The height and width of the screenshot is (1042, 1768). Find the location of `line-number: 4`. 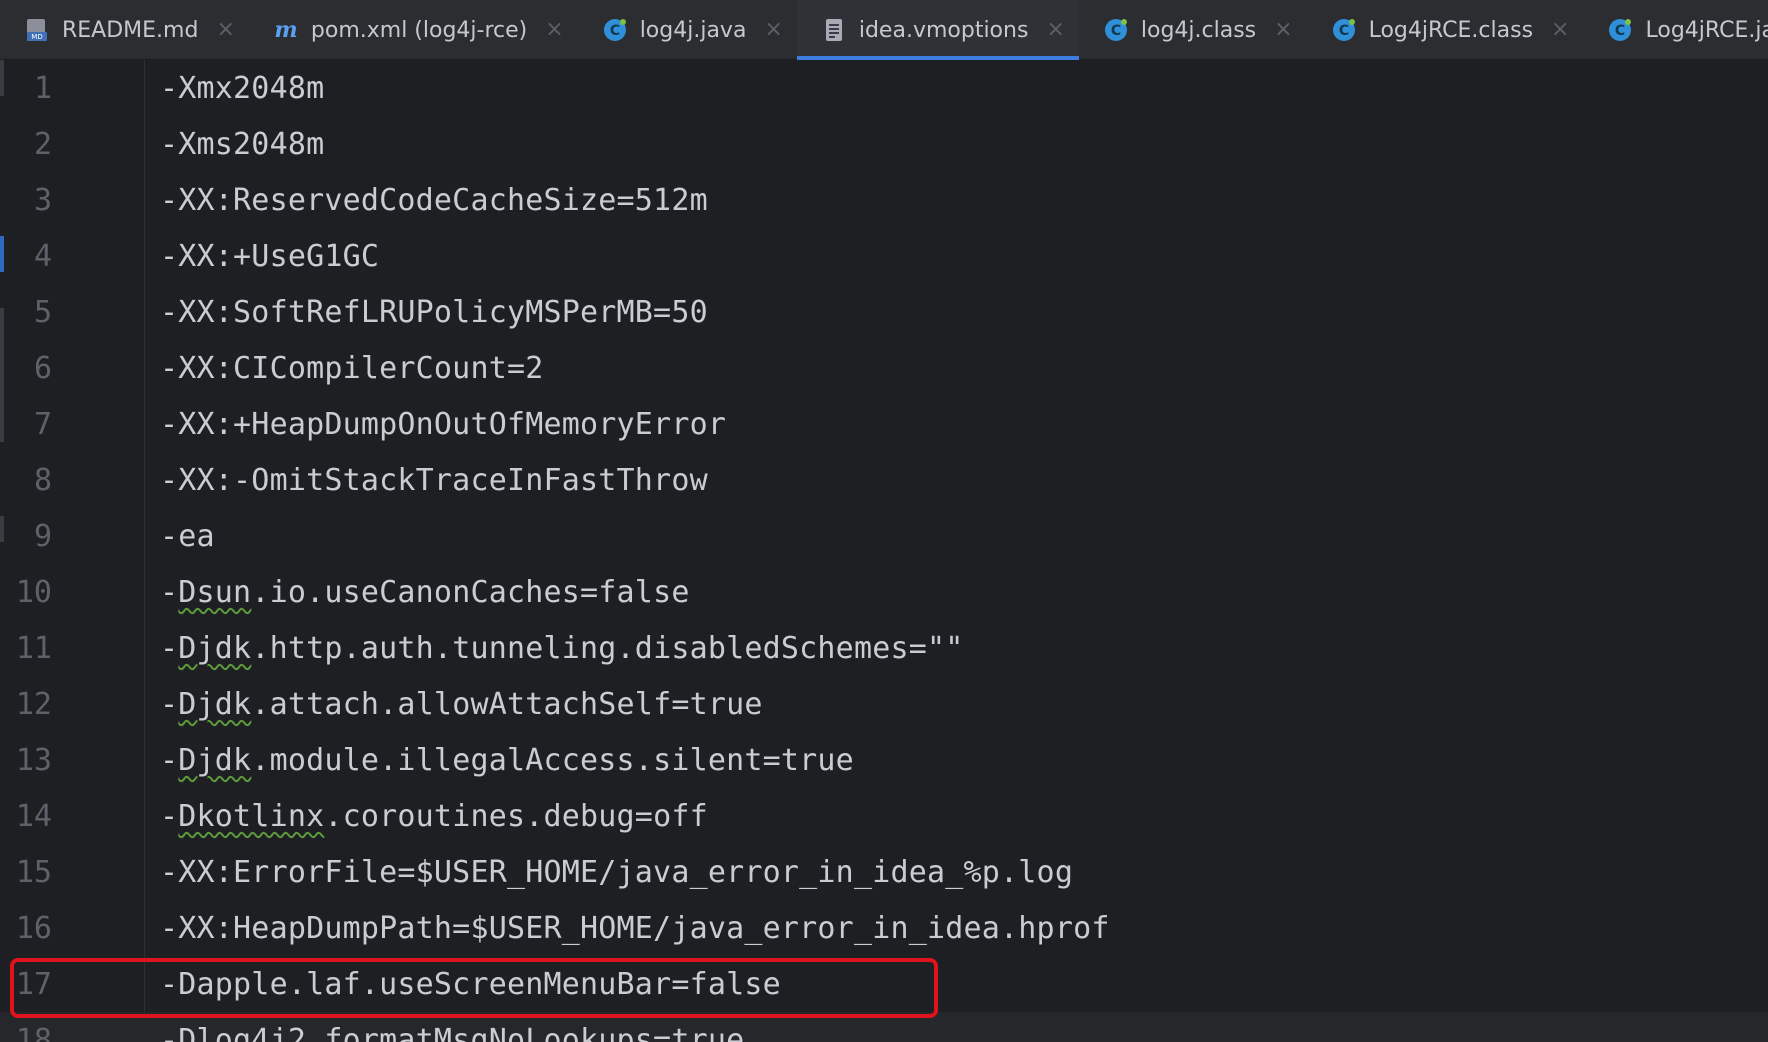

line-number: 4 is located at coordinates (42, 256).